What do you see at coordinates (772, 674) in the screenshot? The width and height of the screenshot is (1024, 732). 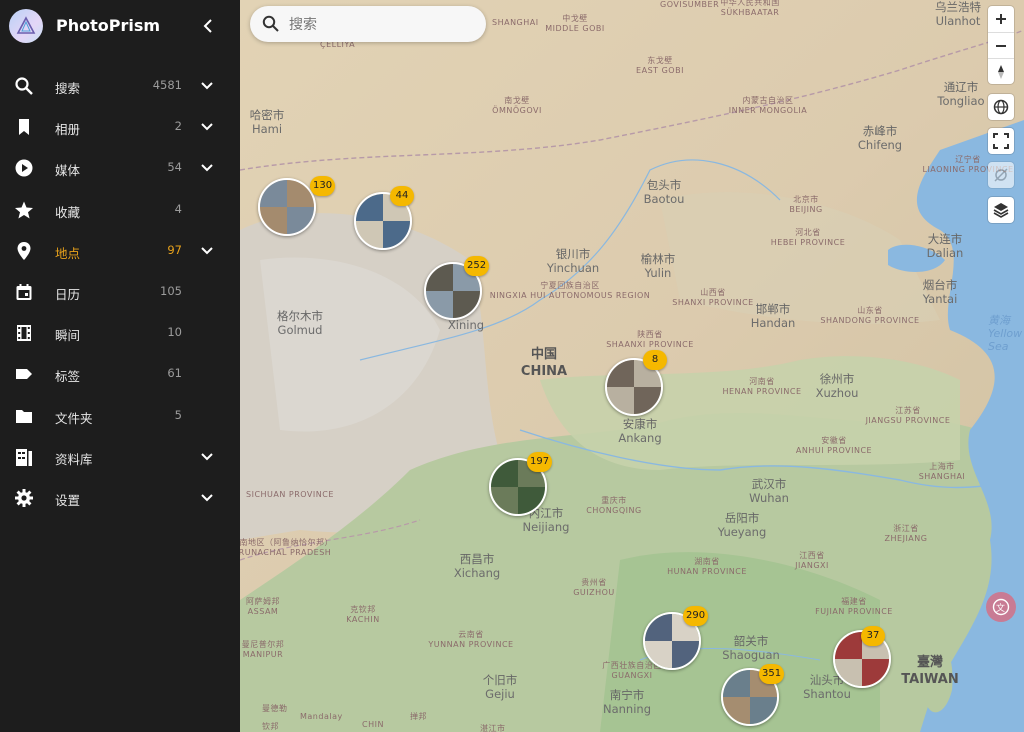 I see `cluster-count-badge: 351` at bounding box center [772, 674].